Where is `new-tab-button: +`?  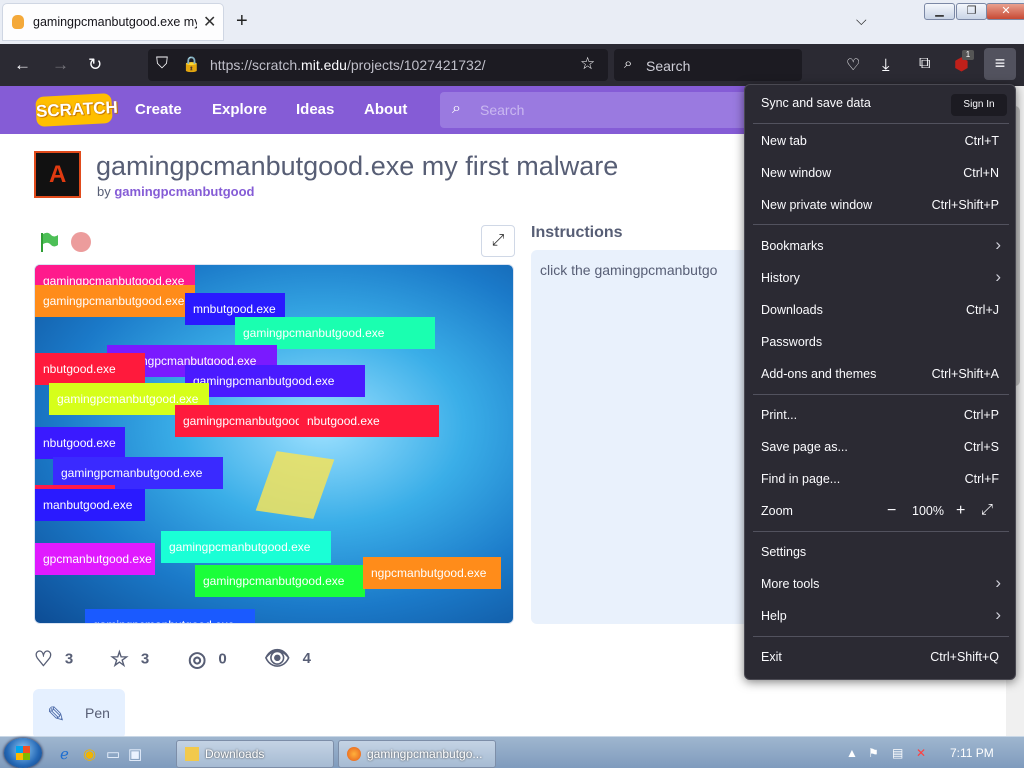 new-tab-button: + is located at coordinates (242, 21).